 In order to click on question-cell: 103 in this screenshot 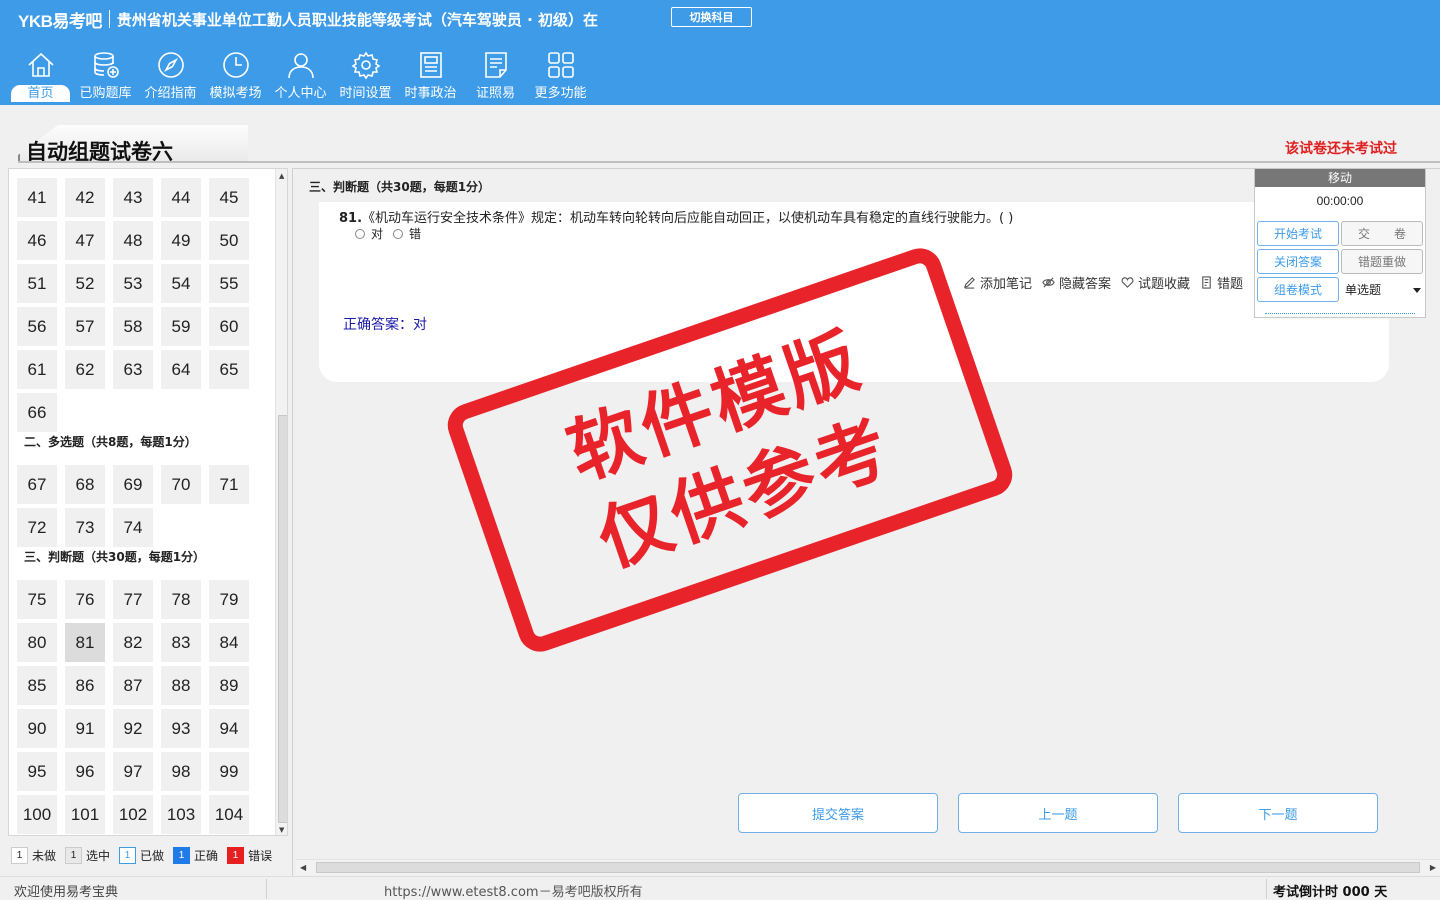, I will do `click(181, 814)`.